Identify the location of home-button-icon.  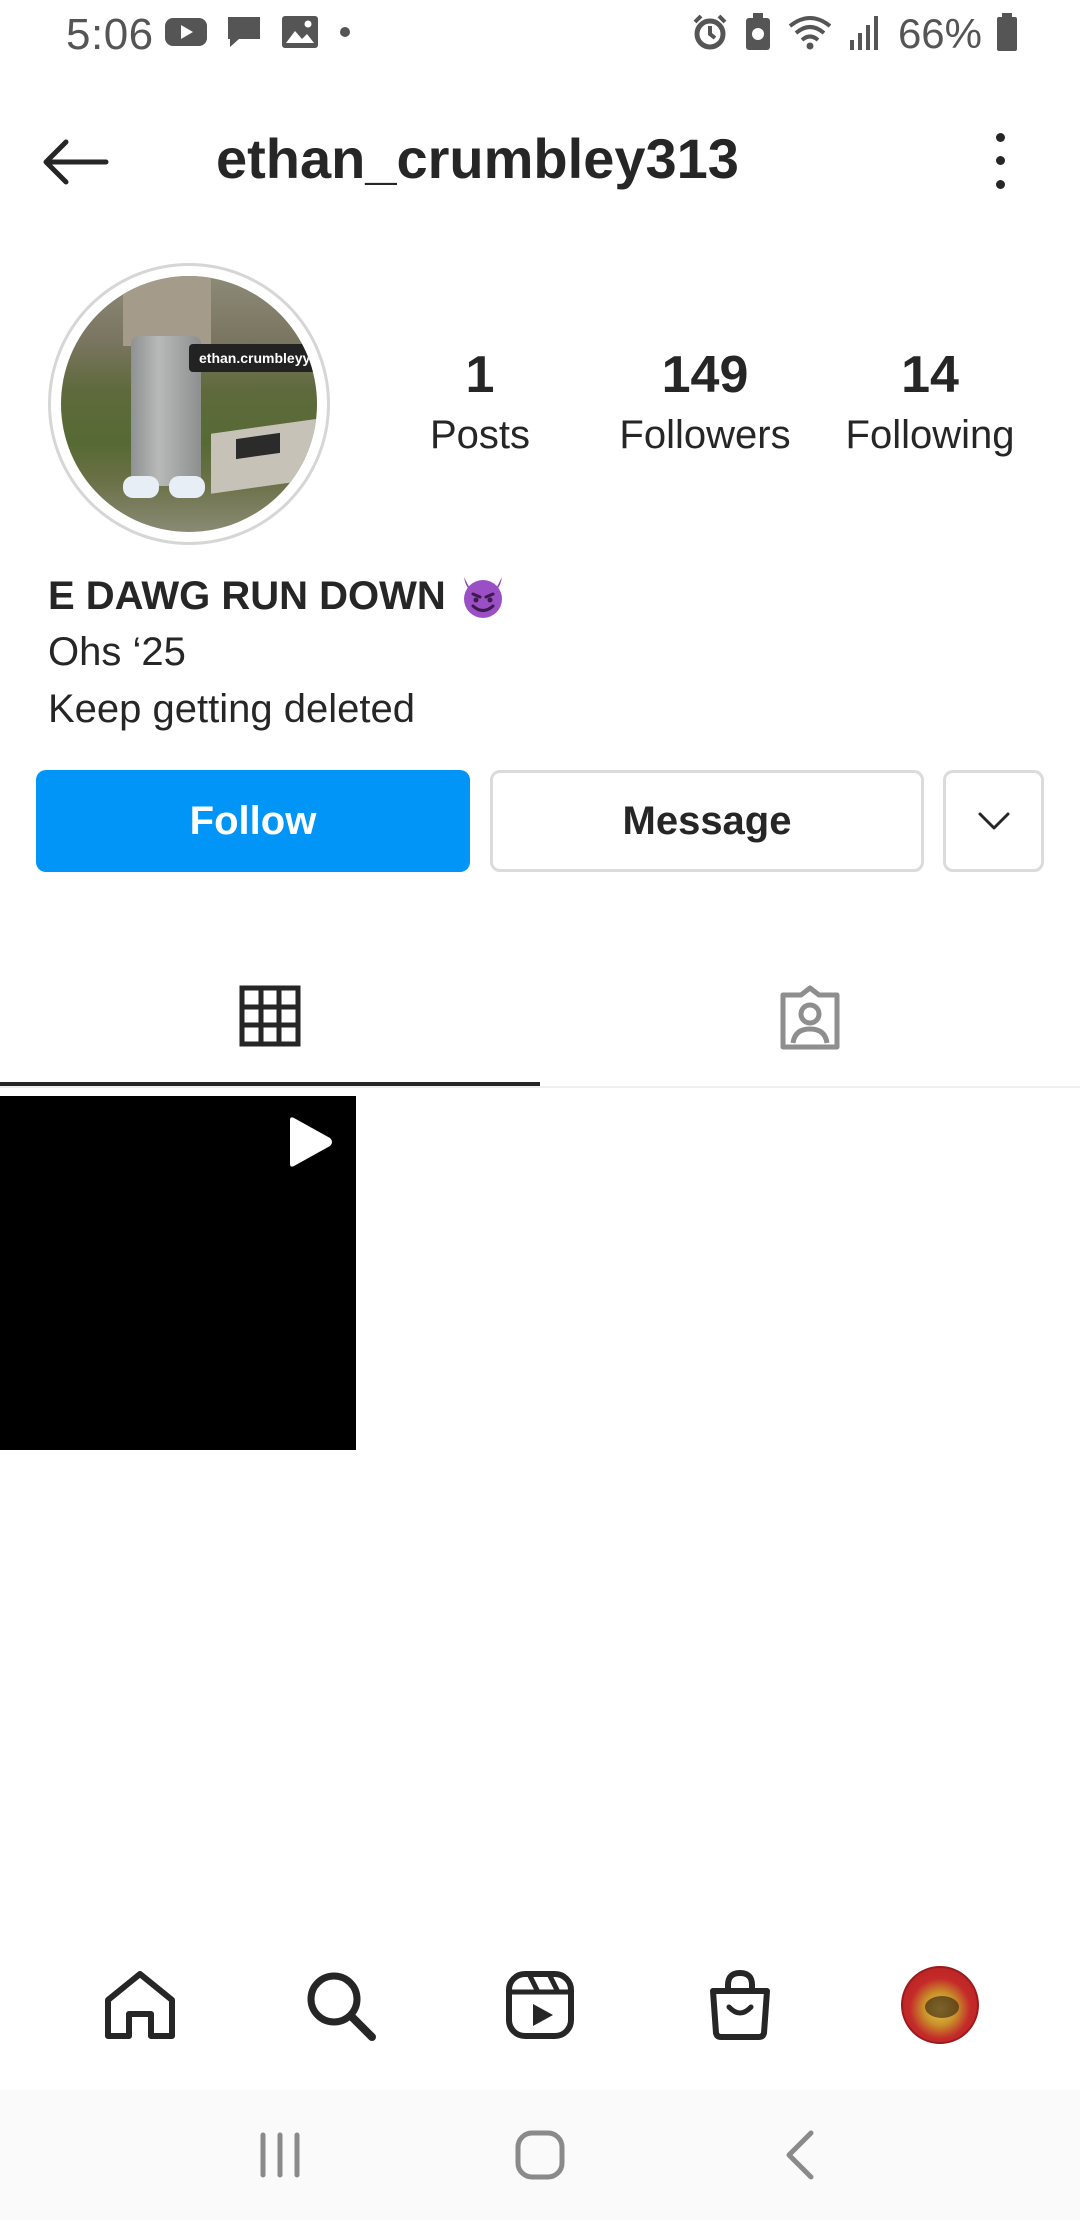
(540, 2155).